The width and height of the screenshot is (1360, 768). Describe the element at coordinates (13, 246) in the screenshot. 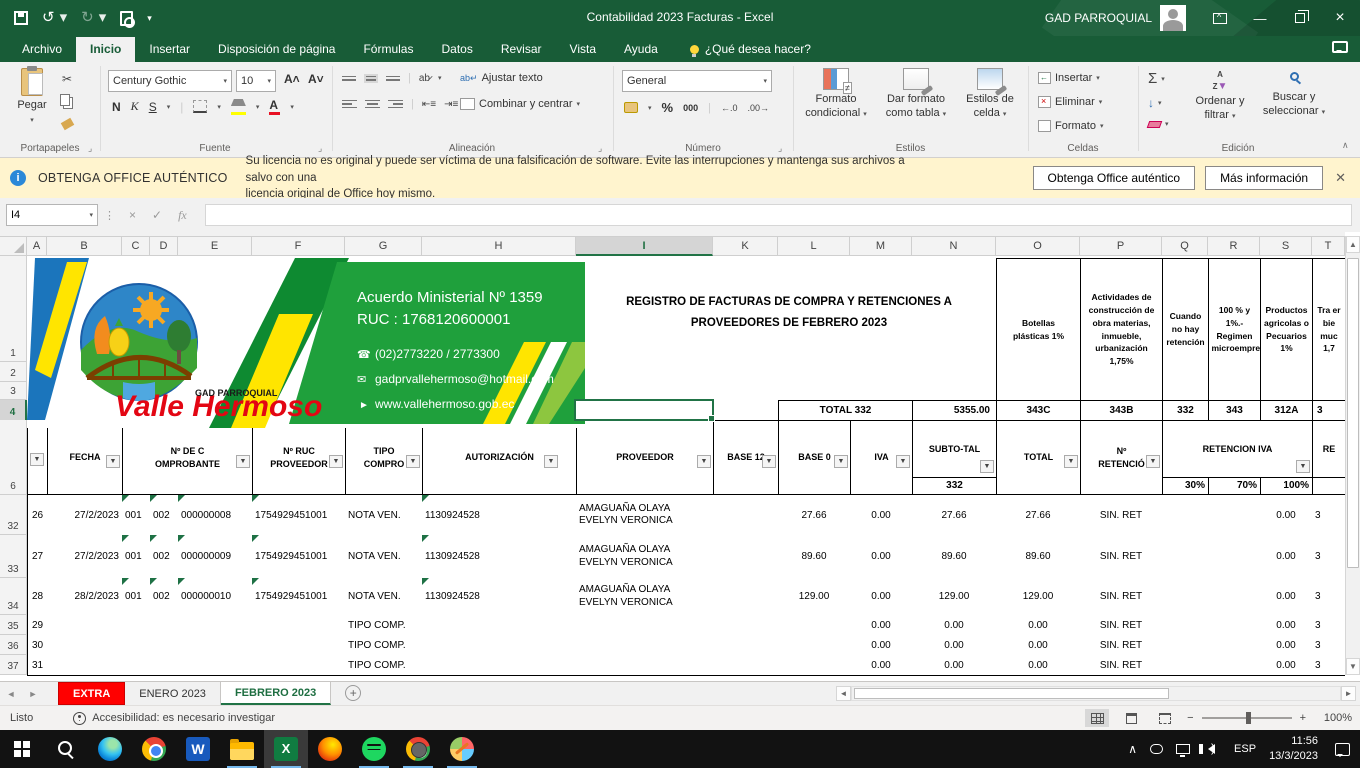

I see `select-all-corner` at that location.